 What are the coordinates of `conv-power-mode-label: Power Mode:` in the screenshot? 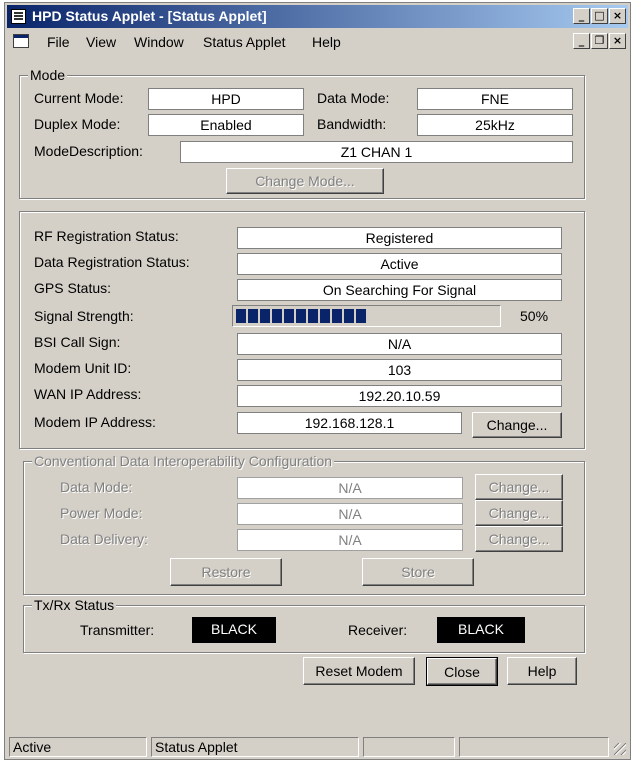 It's located at (101, 513).